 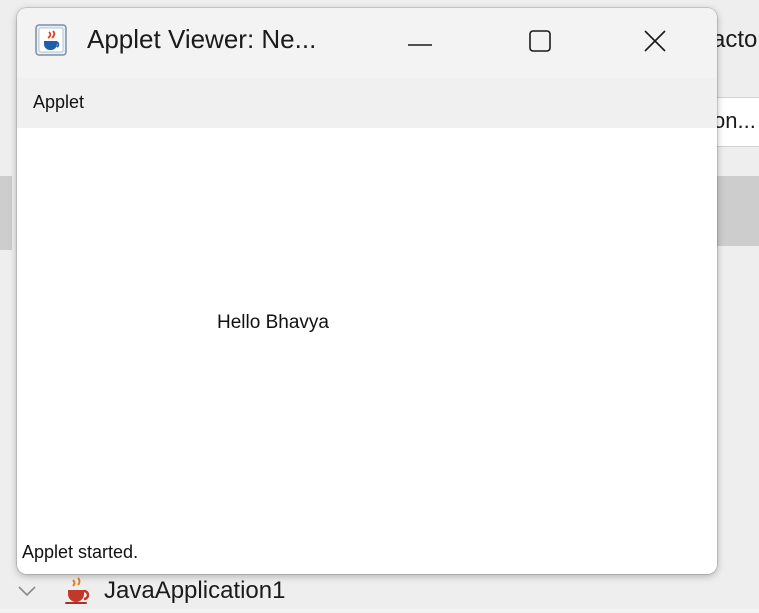 I want to click on close-button, so click(x=655, y=43).